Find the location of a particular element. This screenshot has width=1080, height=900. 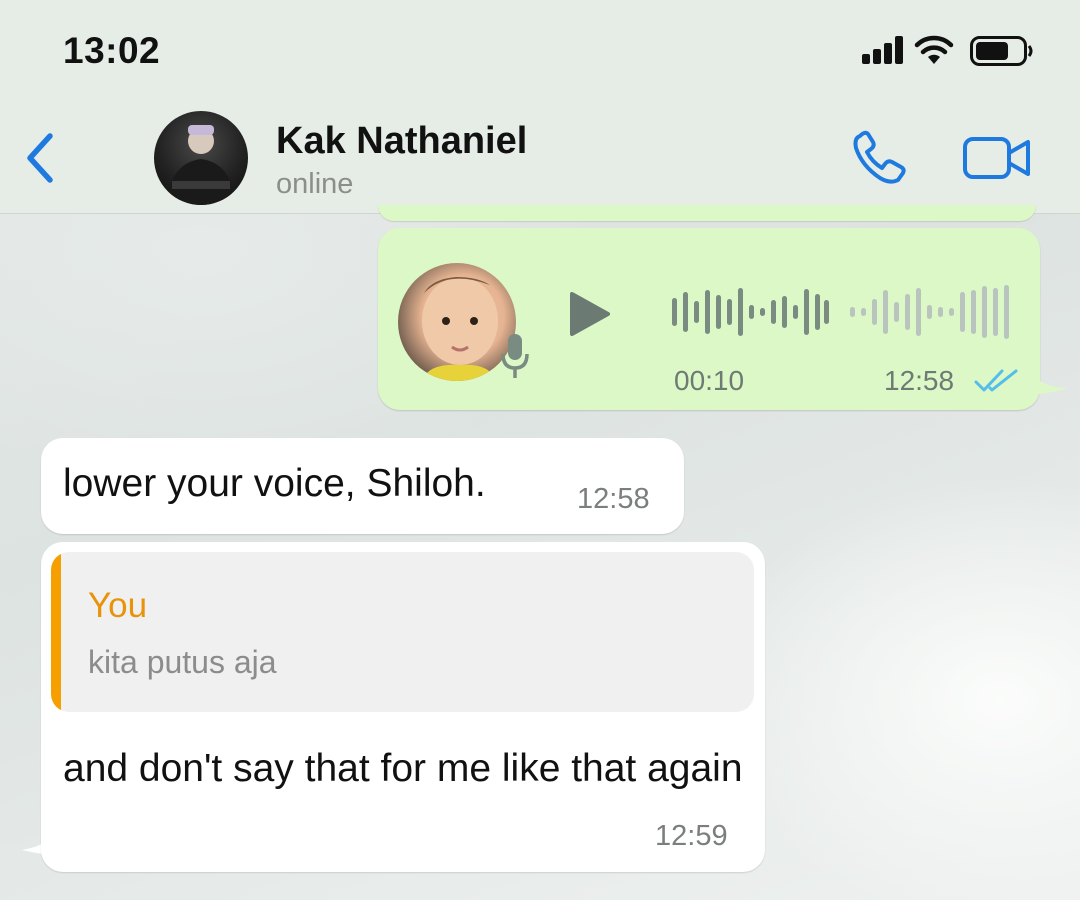

avatar-photo is located at coordinates (201, 165).